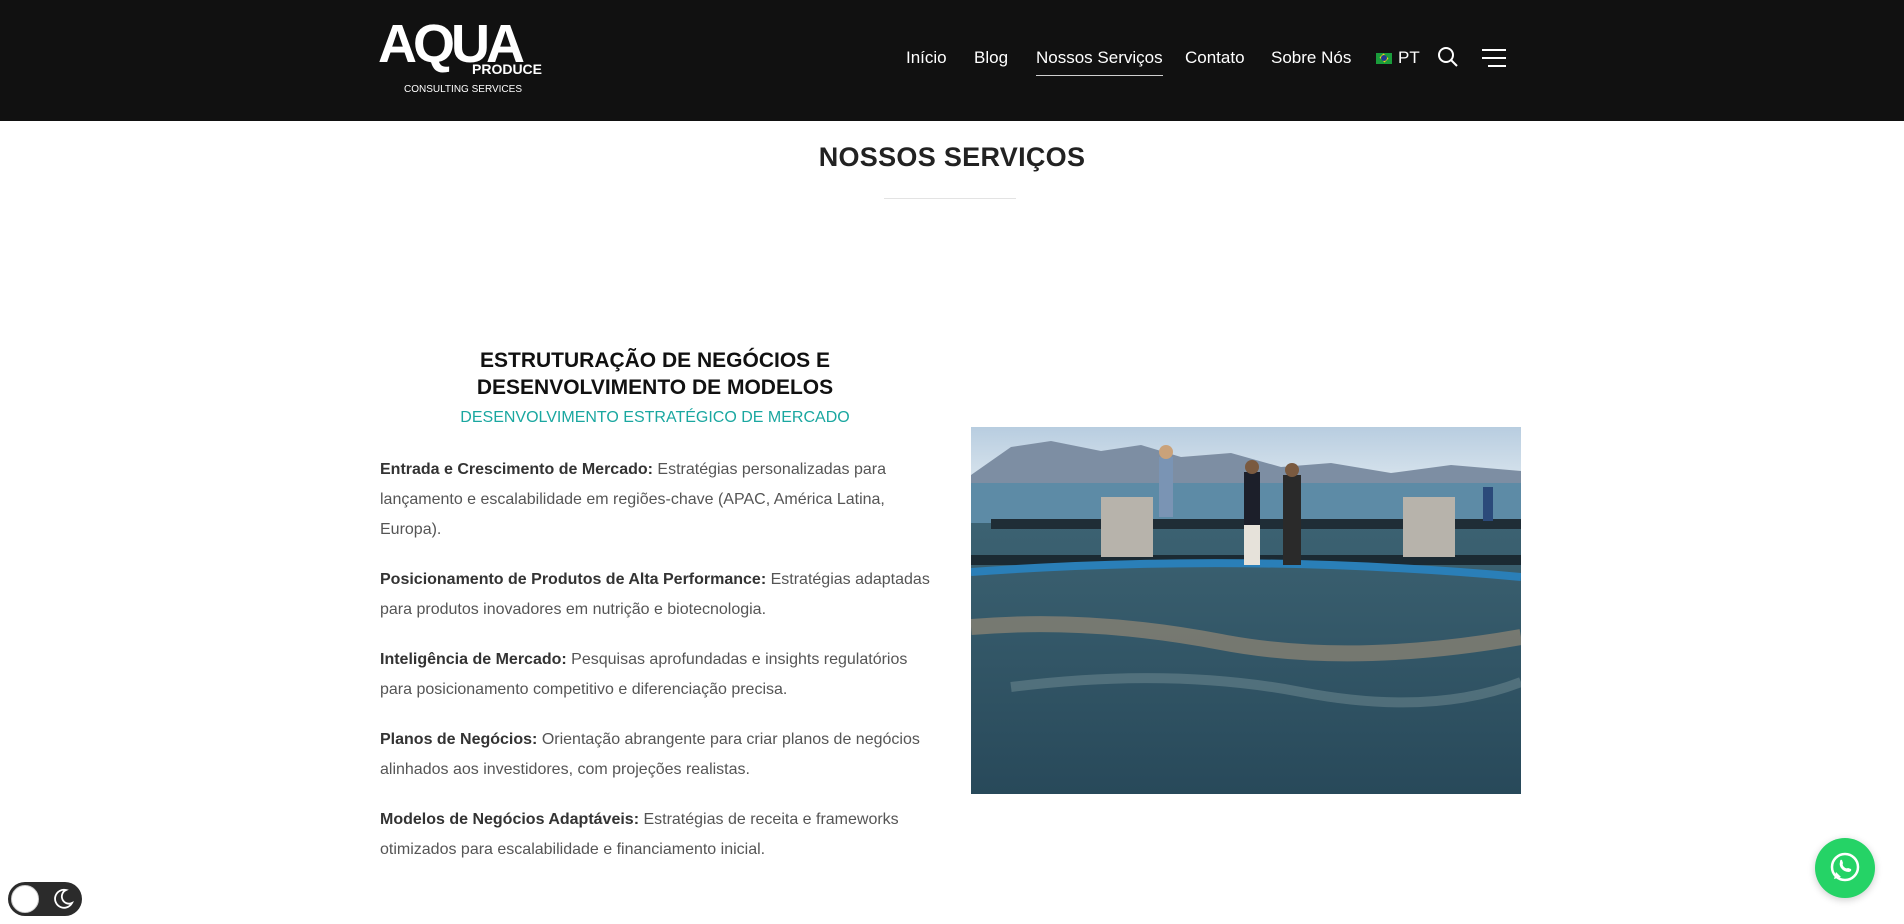 The height and width of the screenshot is (924, 1904). Describe the element at coordinates (25, 899) in the screenshot. I see `sun-icon` at that location.